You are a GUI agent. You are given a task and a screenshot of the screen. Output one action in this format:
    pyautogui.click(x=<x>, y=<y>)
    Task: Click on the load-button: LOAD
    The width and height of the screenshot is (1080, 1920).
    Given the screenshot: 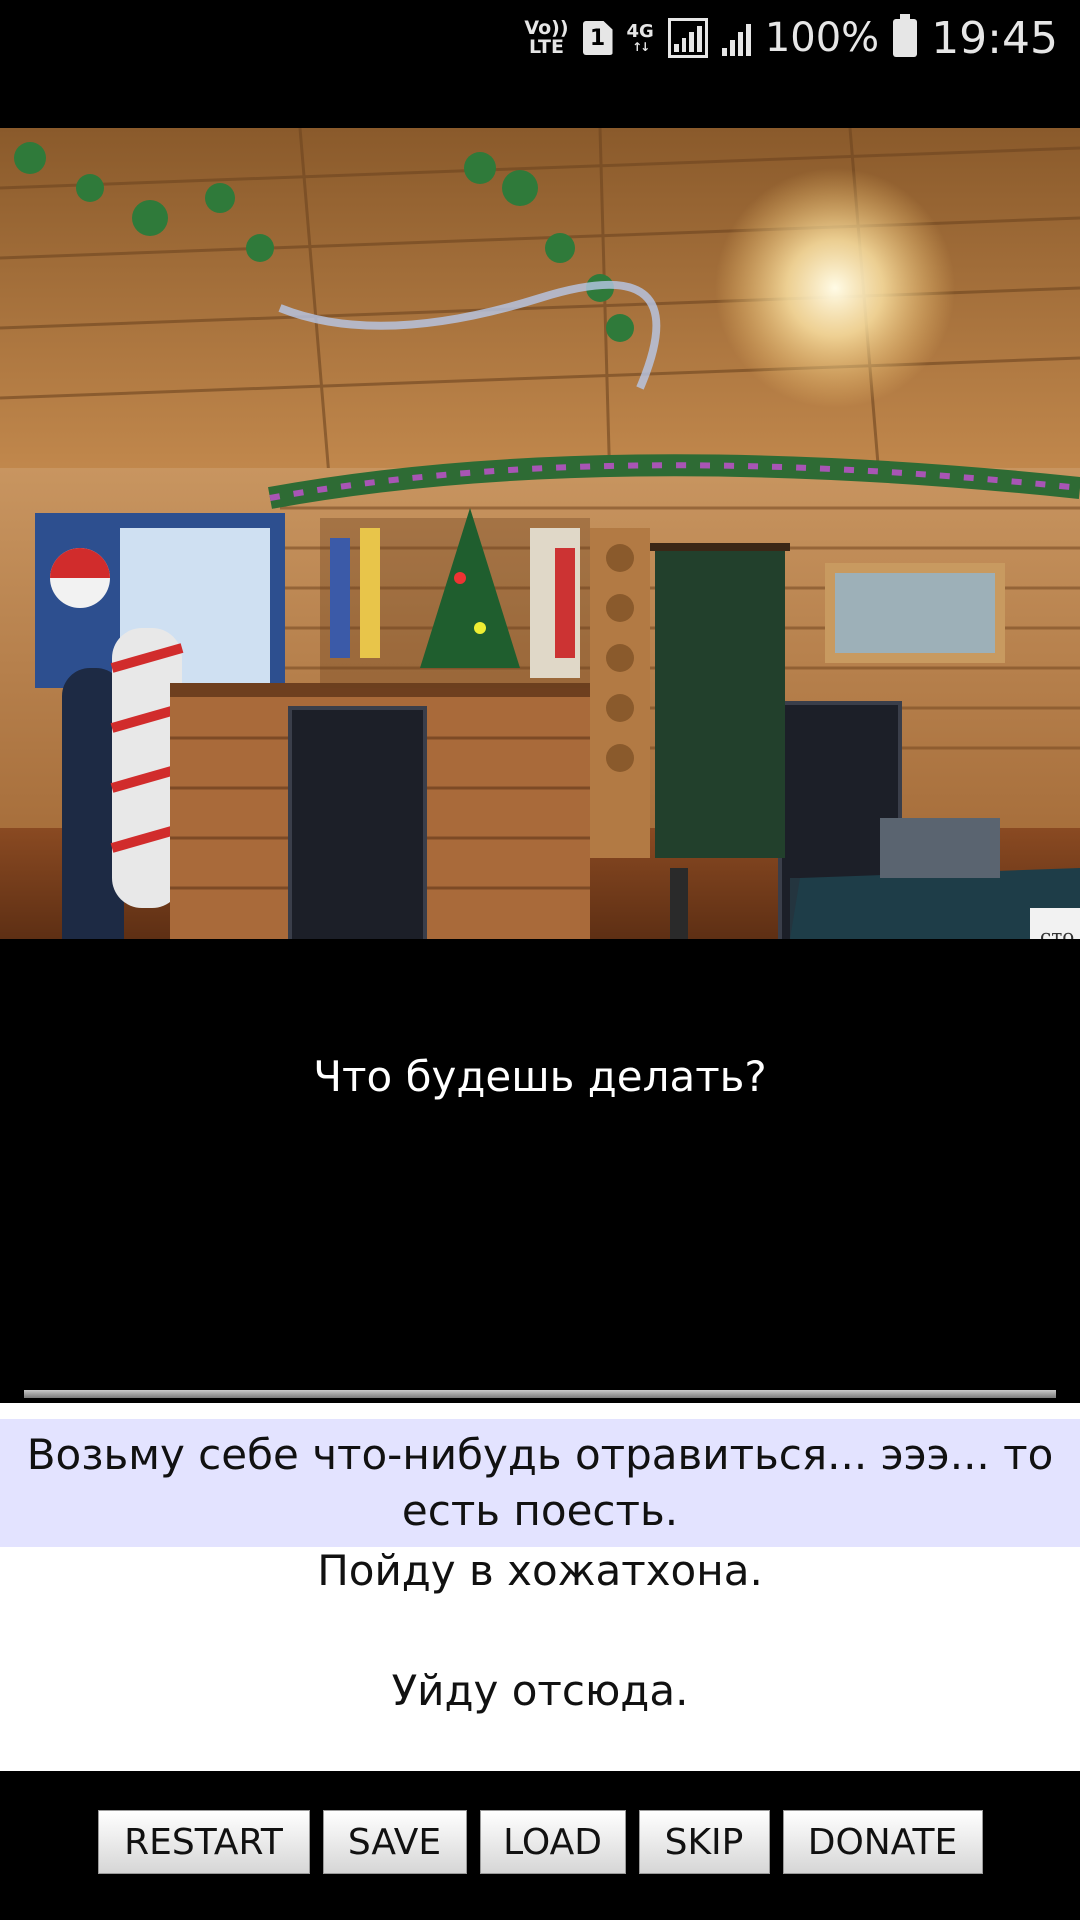 What is the action you would take?
    pyautogui.click(x=552, y=1842)
    